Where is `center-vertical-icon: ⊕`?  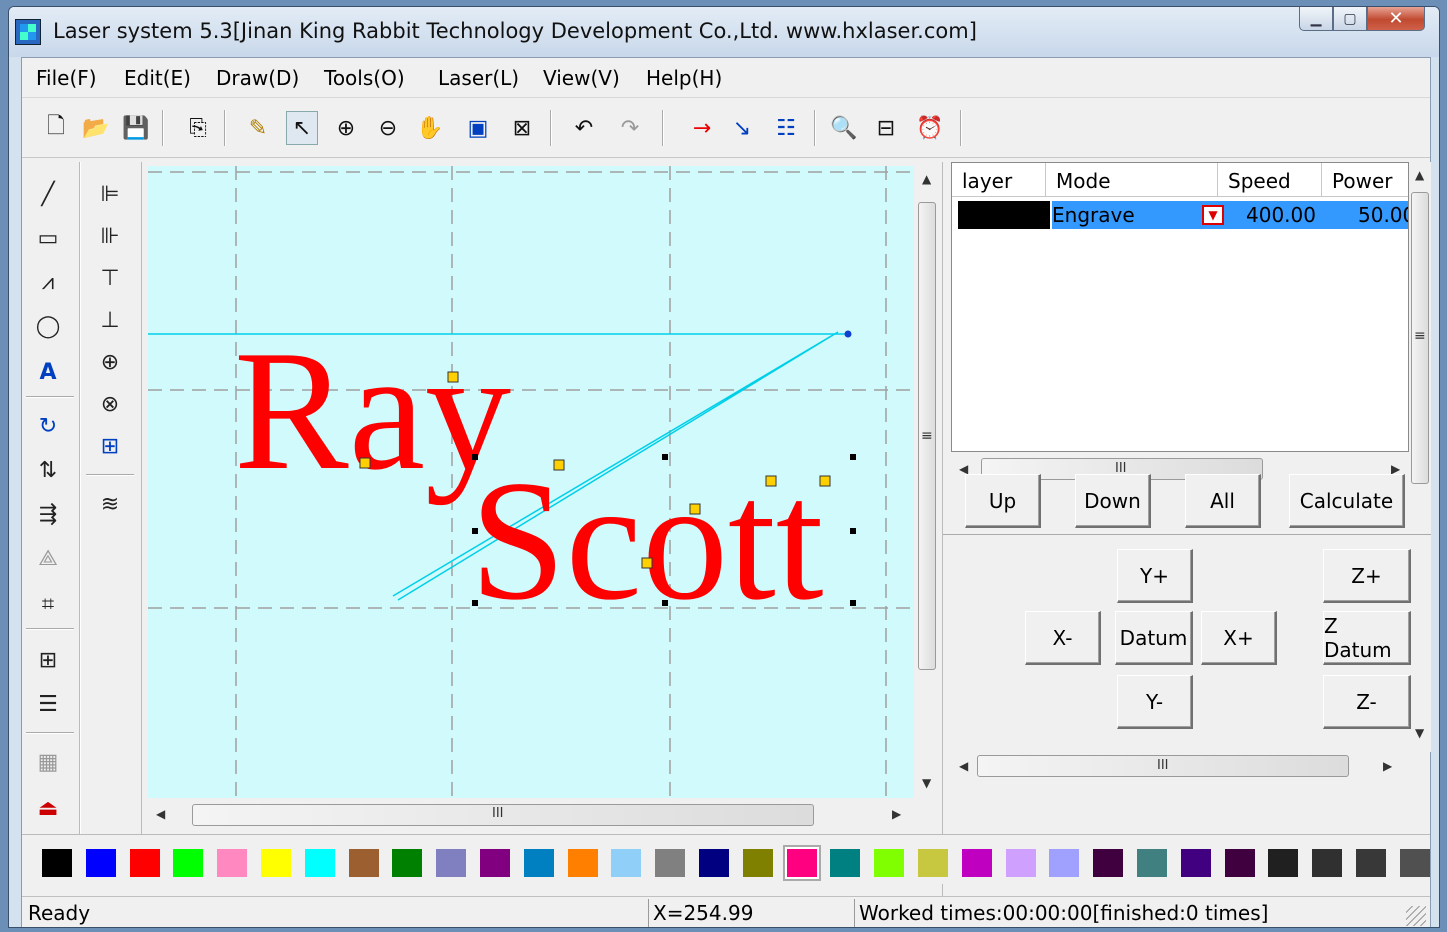 center-vertical-icon: ⊕ is located at coordinates (110, 362).